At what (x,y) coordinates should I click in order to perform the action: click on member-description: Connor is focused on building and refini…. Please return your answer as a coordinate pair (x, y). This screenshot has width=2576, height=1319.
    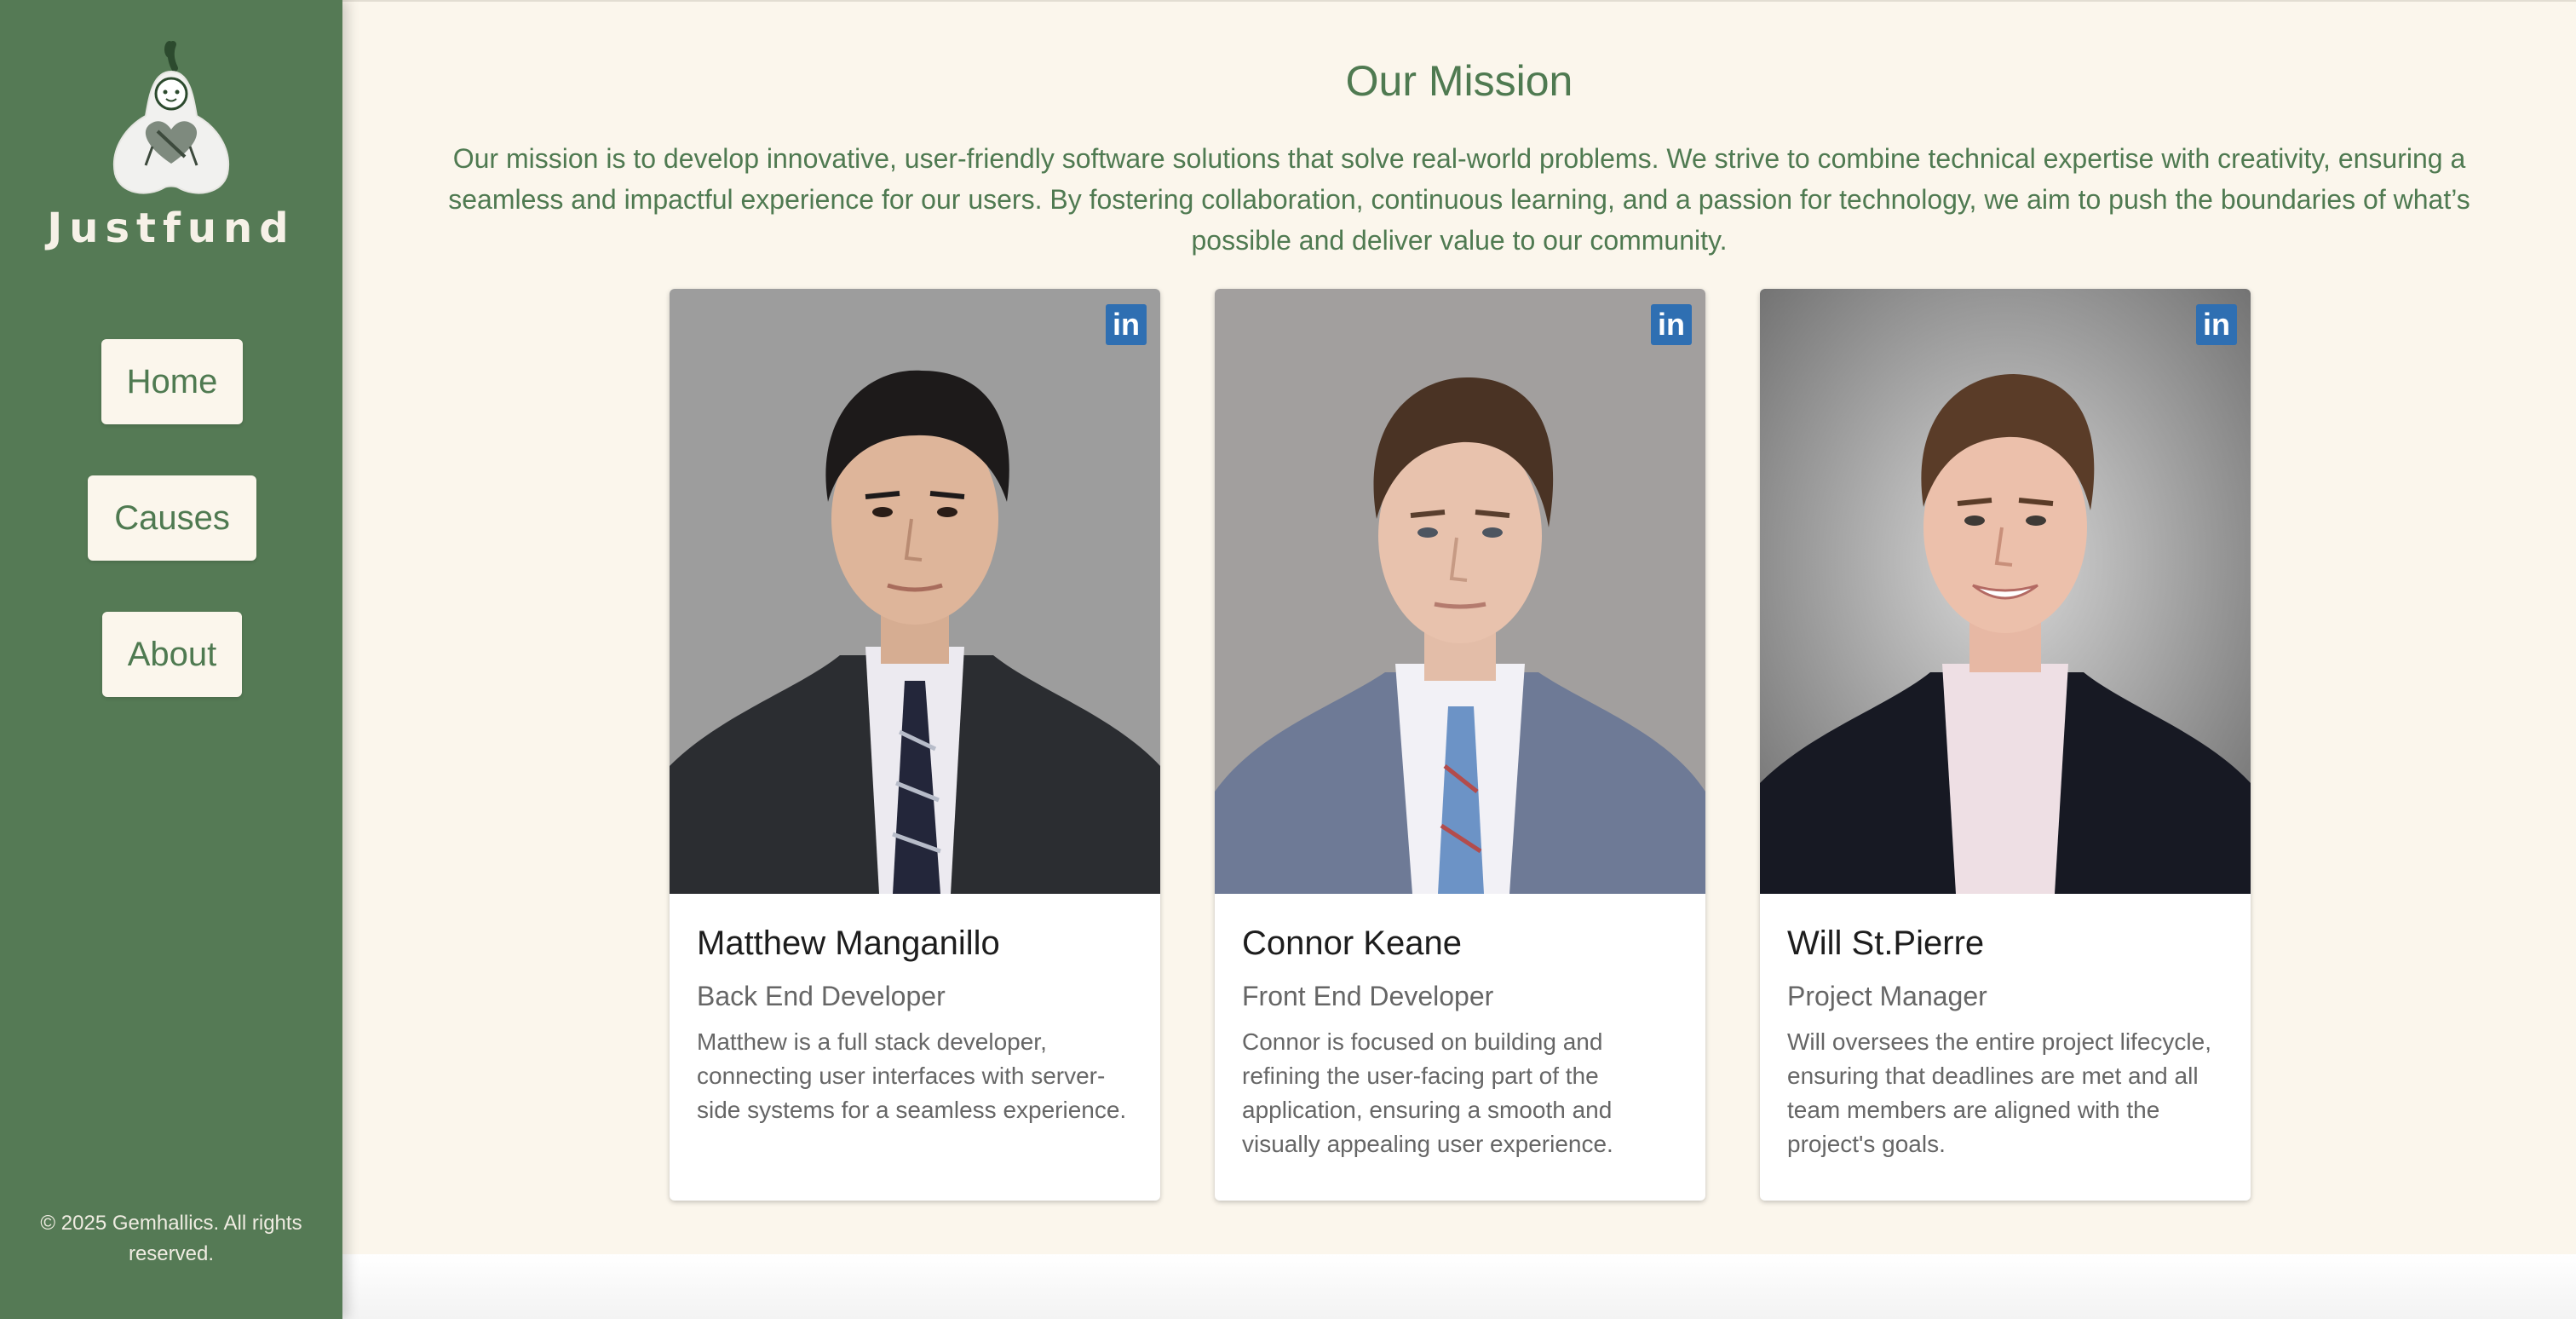
    Looking at the image, I should click on (1427, 1092).